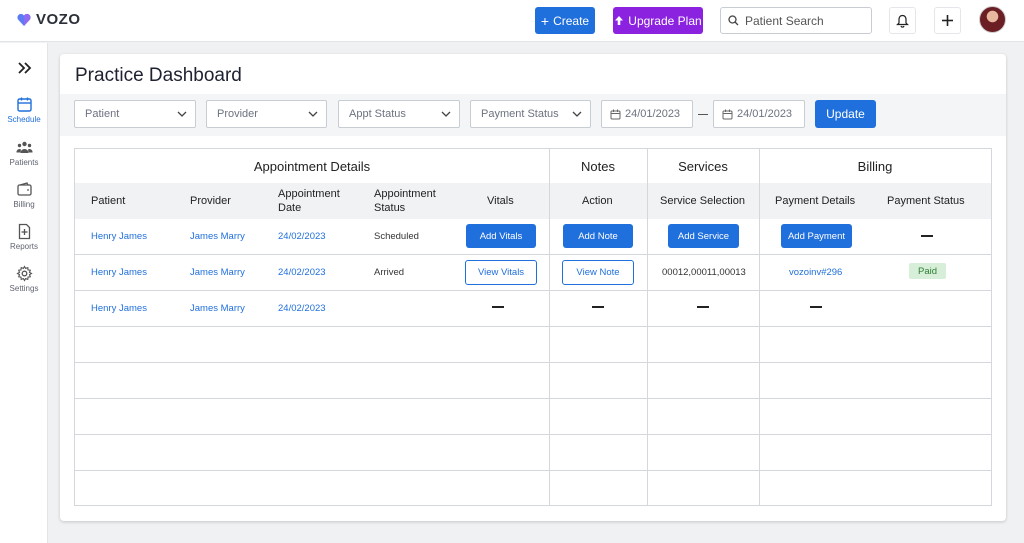  What do you see at coordinates (816, 236) in the screenshot?
I see `add-payment-button: Add Payment` at bounding box center [816, 236].